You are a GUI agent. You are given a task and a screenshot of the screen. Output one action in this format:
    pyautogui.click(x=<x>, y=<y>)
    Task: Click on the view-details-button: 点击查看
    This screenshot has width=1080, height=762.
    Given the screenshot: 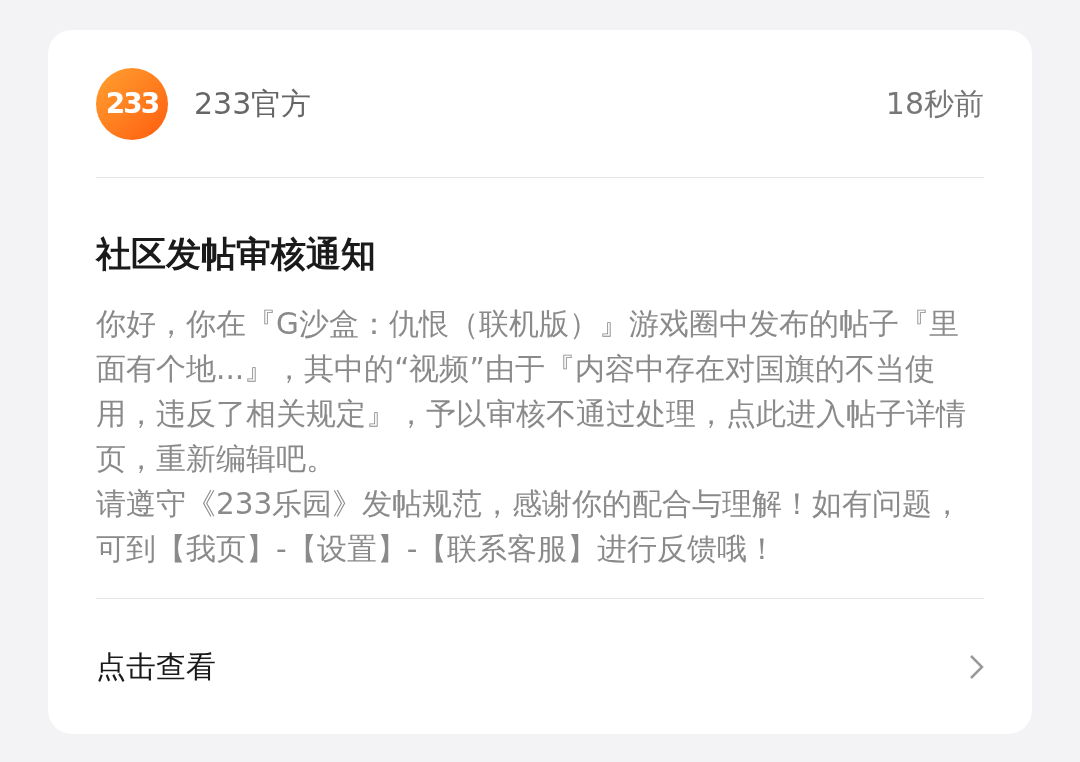 What is the action you would take?
    pyautogui.click(x=540, y=666)
    